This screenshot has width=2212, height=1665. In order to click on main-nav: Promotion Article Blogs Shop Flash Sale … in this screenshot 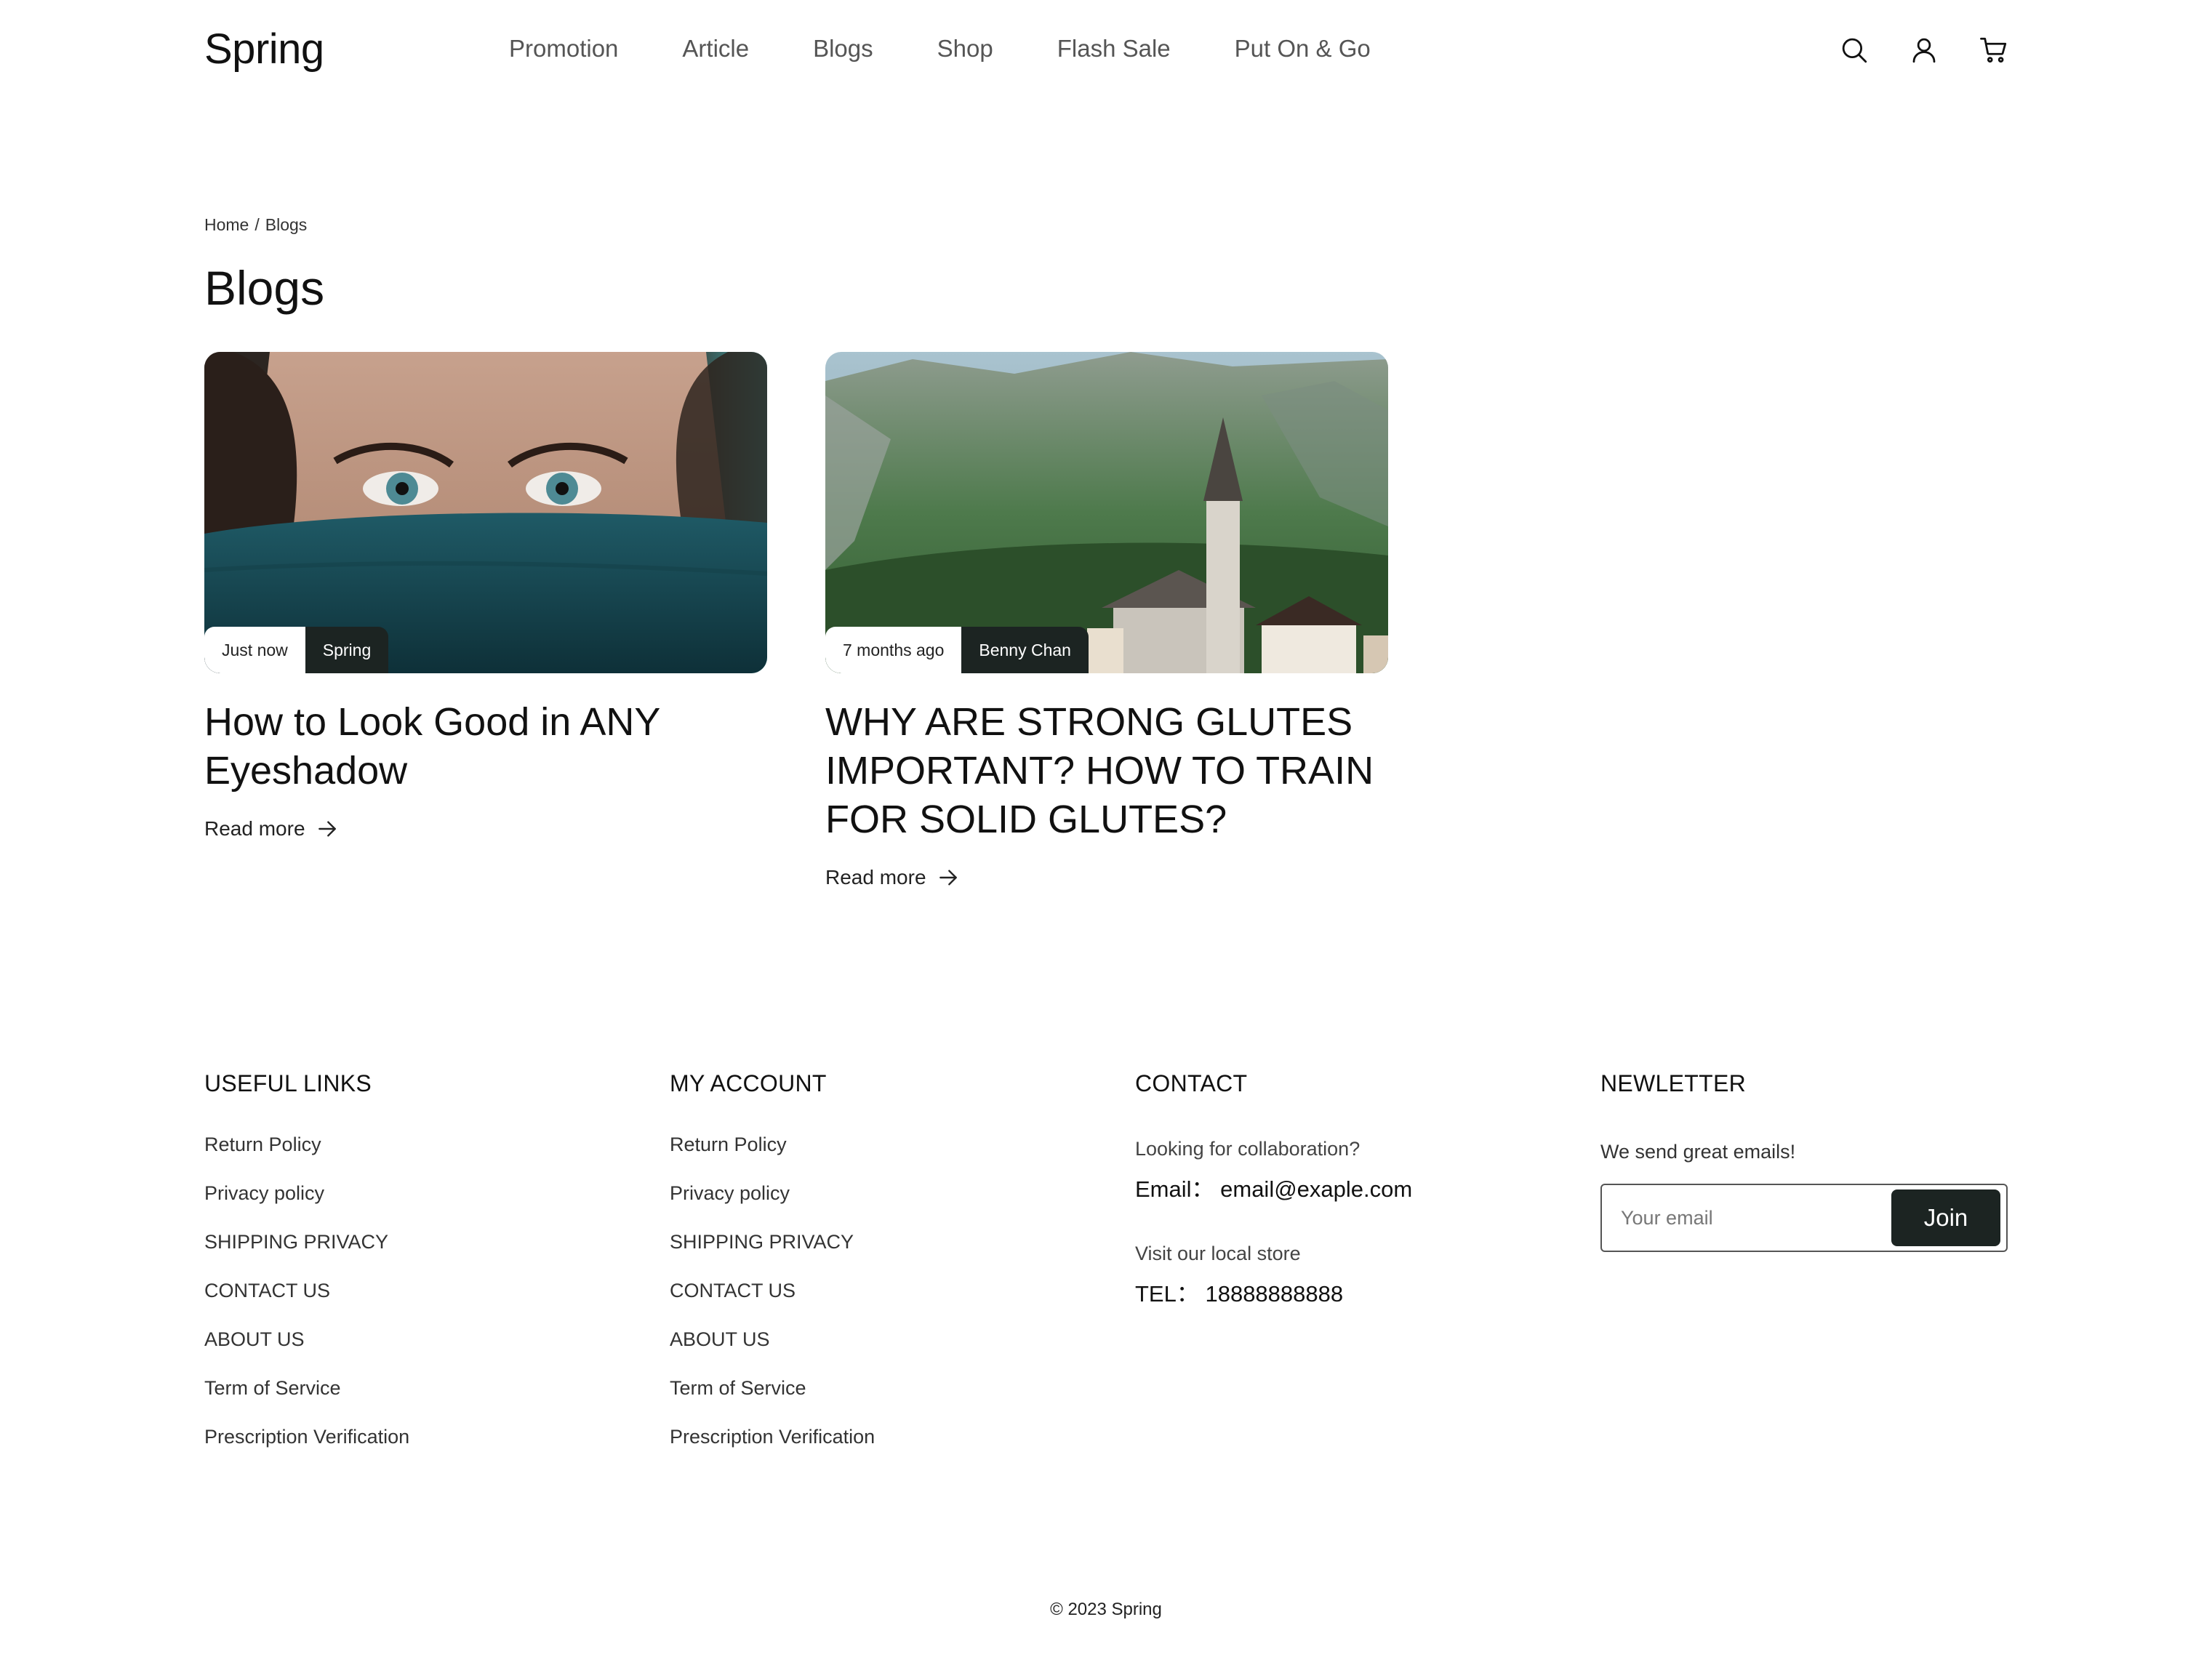, I will do `click(972, 49)`.